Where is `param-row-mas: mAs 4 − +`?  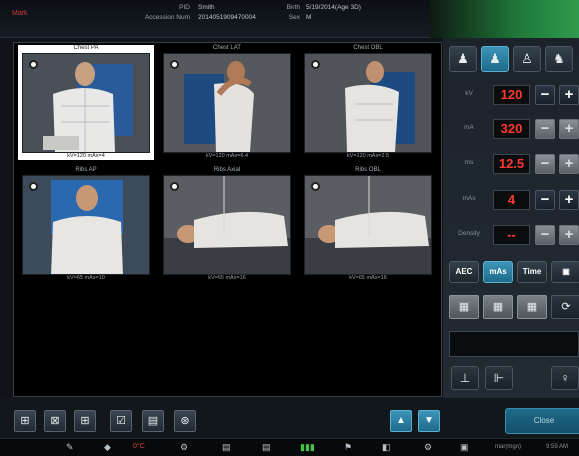 param-row-mas: mAs 4 − + is located at coordinates (511, 200).